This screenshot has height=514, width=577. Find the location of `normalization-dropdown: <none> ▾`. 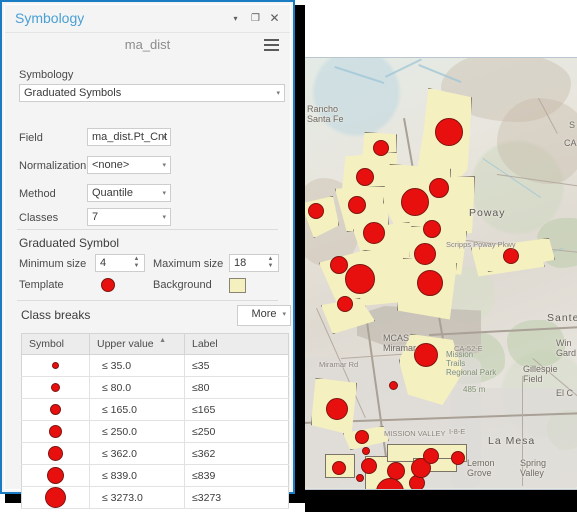

normalization-dropdown: <none> ▾ is located at coordinates (129, 165).